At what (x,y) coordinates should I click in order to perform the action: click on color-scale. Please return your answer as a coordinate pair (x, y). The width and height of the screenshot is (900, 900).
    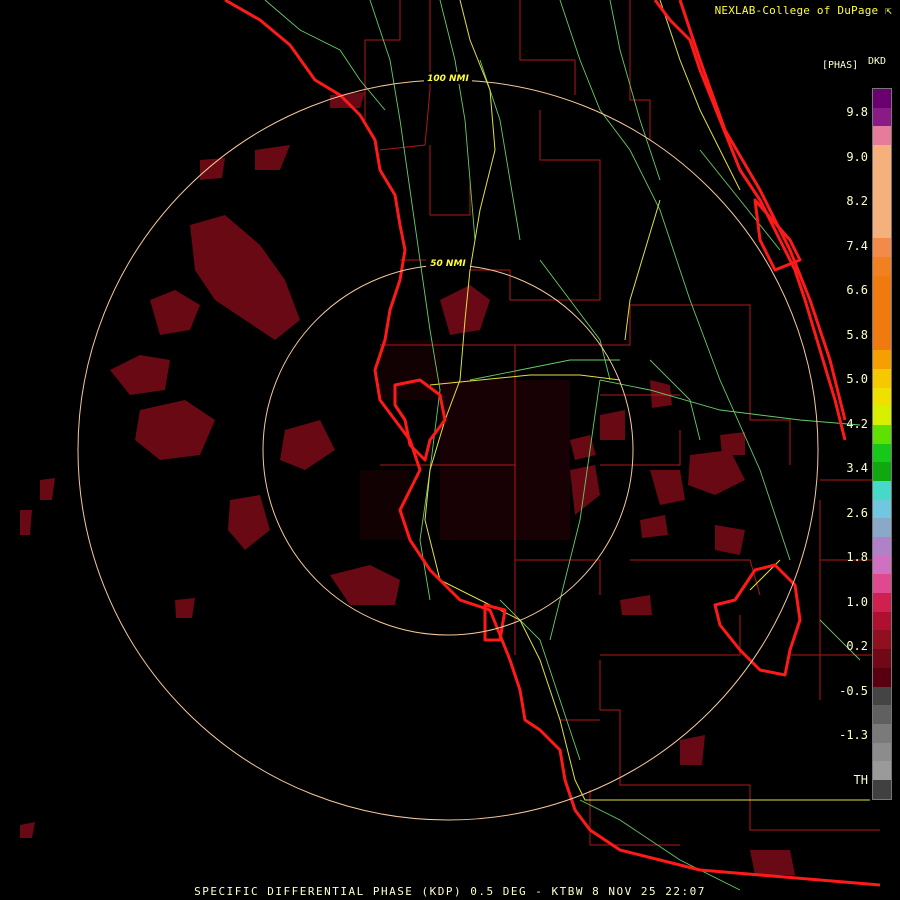
    Looking at the image, I should click on (882, 444).